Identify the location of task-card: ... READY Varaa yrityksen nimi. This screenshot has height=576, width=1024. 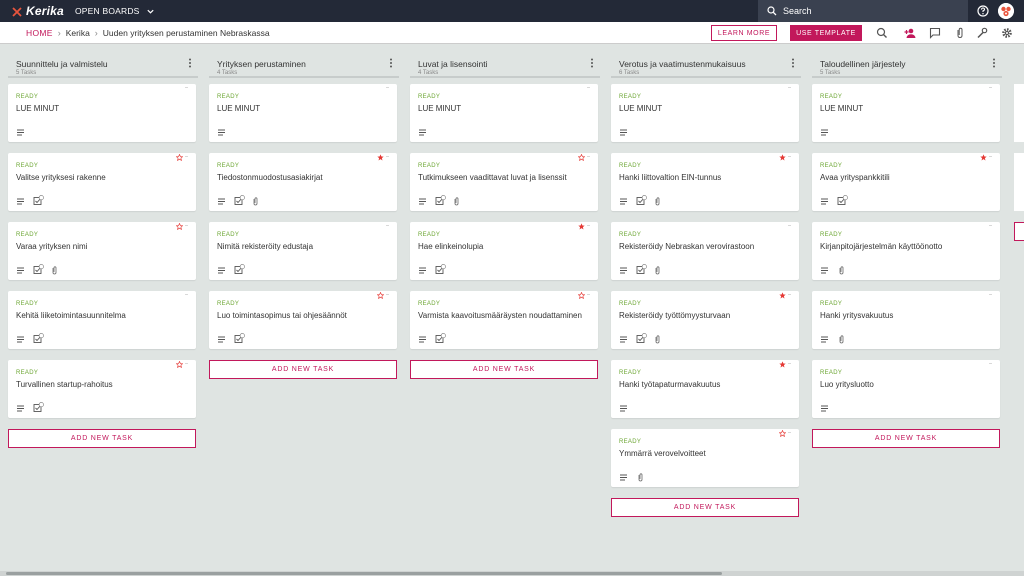
(102, 251).